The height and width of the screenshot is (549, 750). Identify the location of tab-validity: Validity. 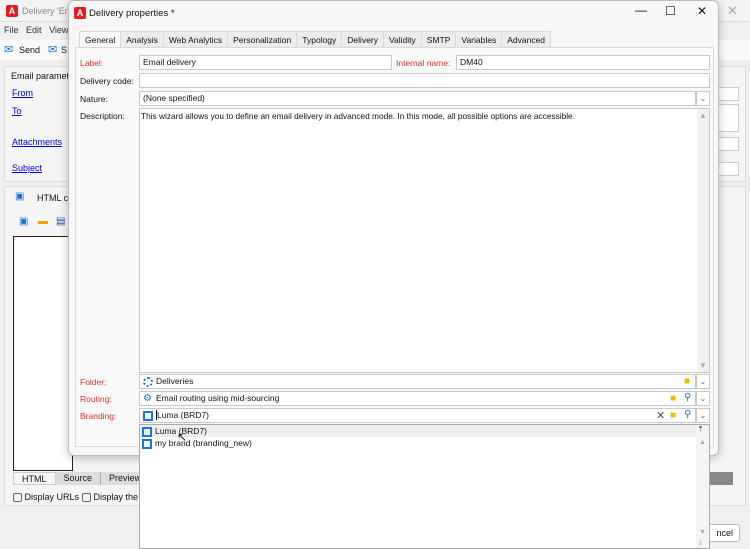
(402, 39).